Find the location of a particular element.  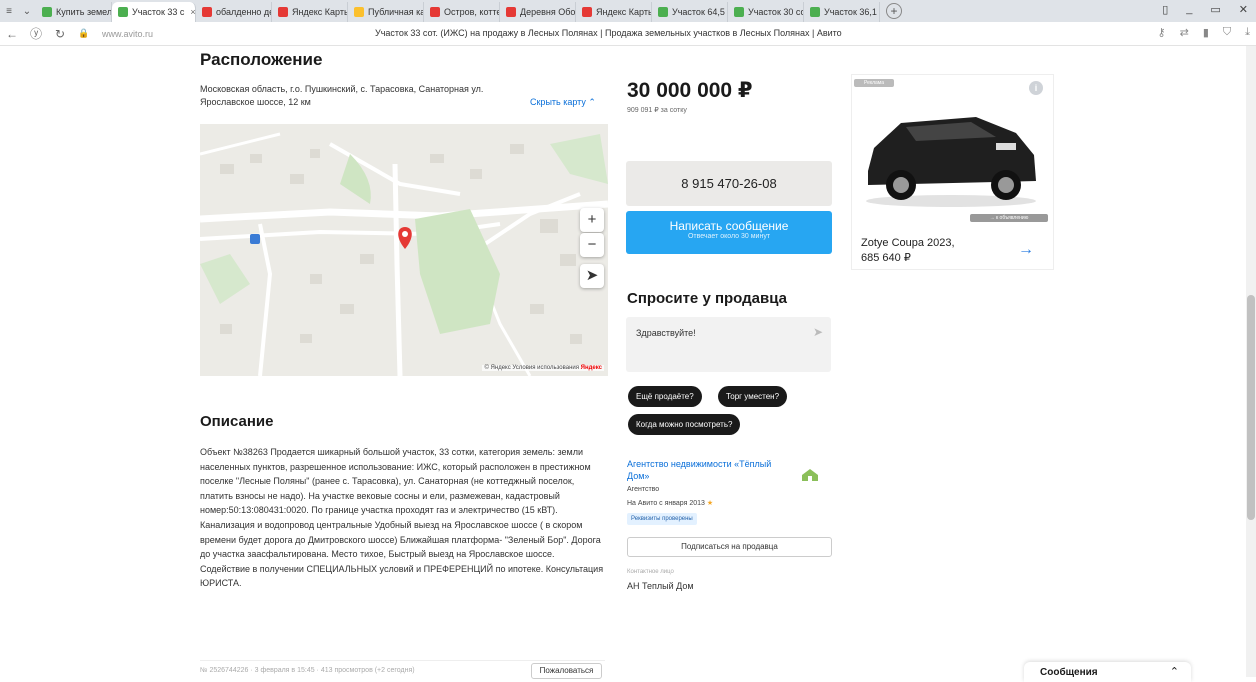

star-icon: ★ is located at coordinates (710, 503).